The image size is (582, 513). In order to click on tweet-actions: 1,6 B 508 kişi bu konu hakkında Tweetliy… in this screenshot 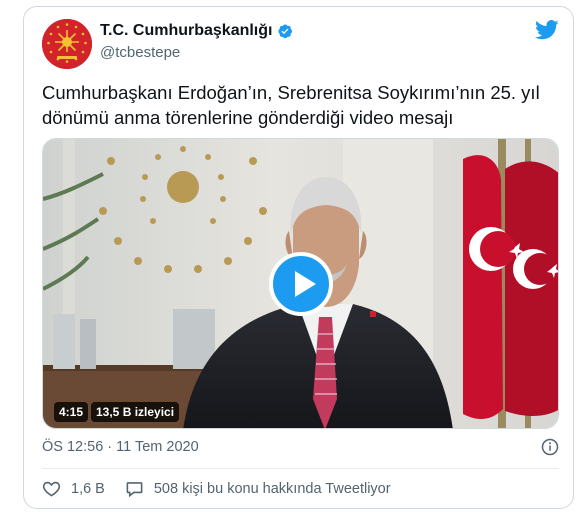, I will do `click(216, 488)`.